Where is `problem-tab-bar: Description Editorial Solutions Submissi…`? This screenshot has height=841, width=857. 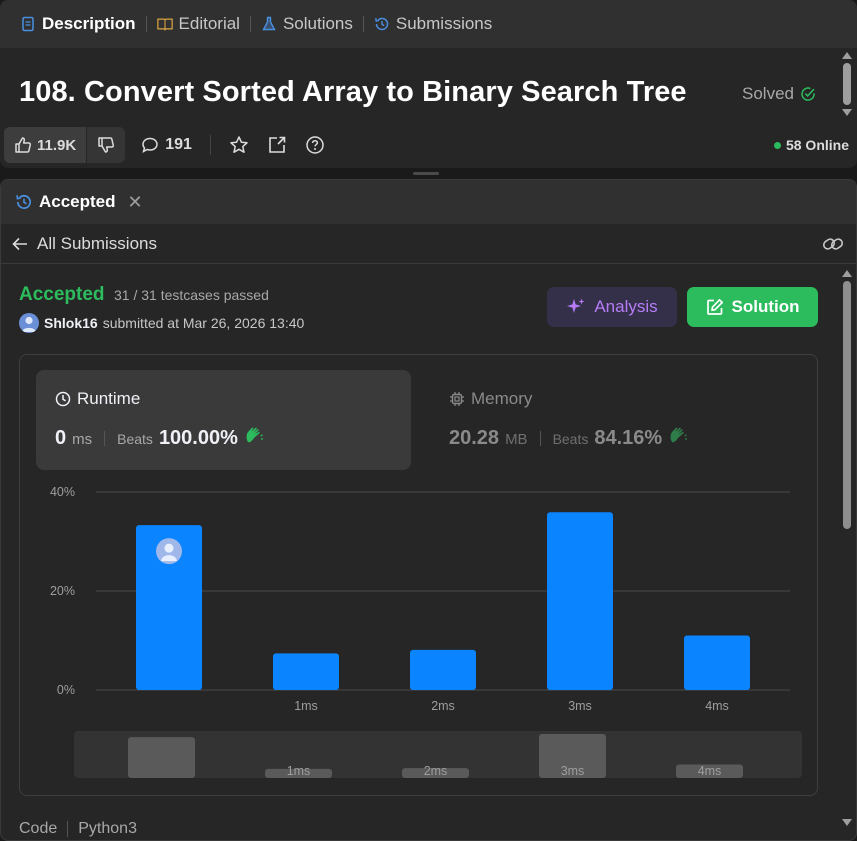 problem-tab-bar: Description Editorial Solutions Submissi… is located at coordinates (428, 24).